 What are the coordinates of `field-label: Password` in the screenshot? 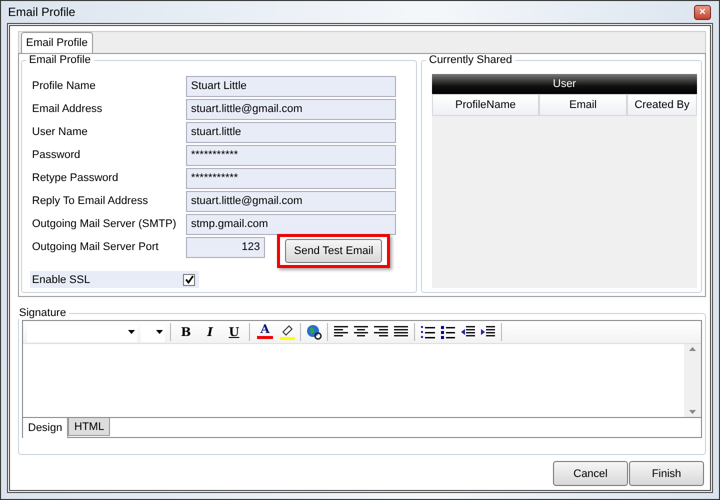 It's located at (57, 155).